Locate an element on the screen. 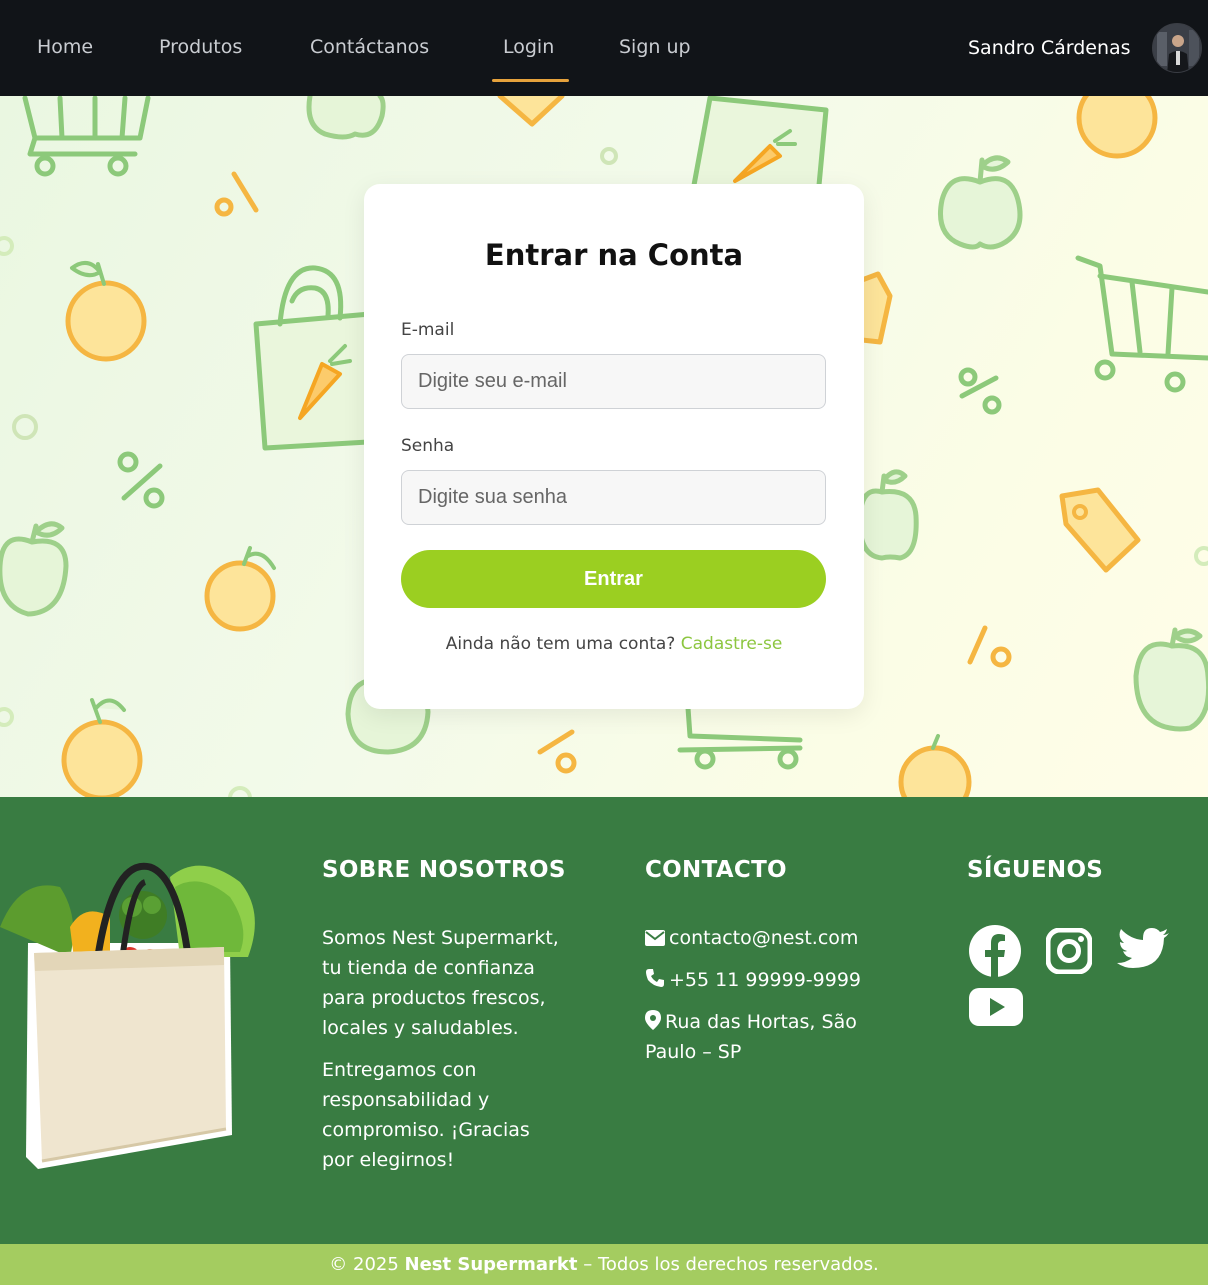  social-heading: SÍGUENOS is located at coordinates (1035, 870).